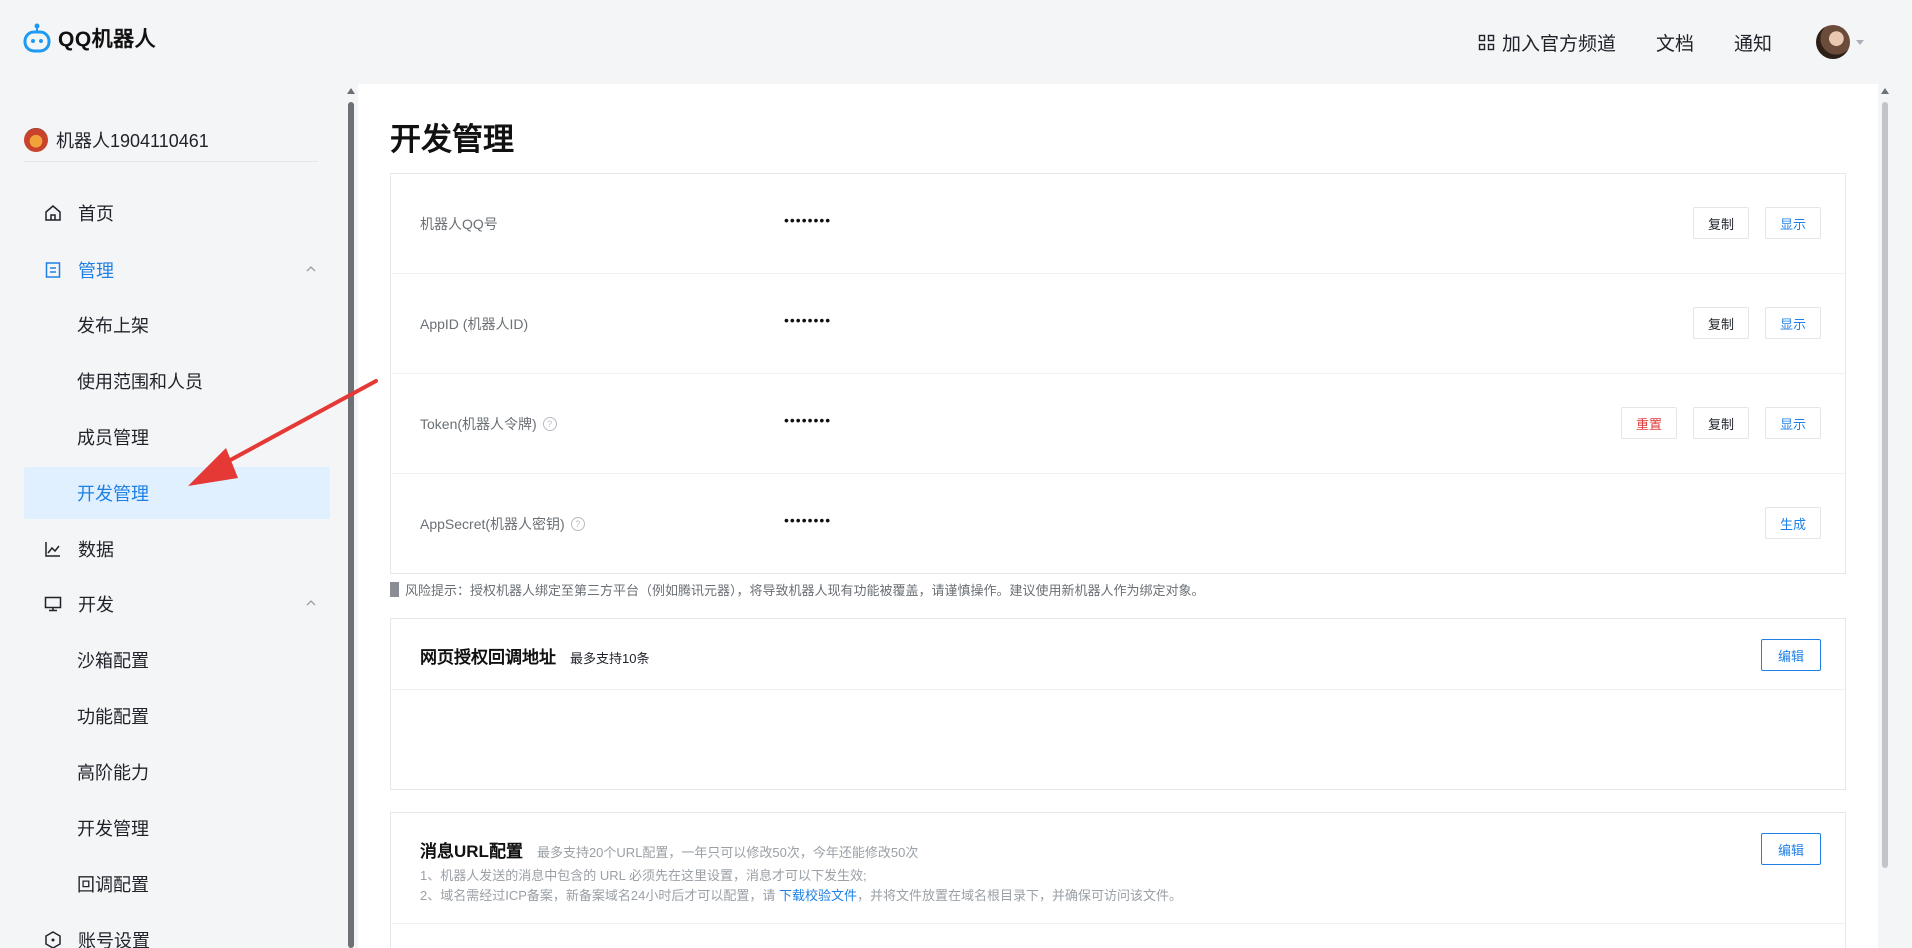 This screenshot has width=1912, height=948. What do you see at coordinates (1118, 424) in the screenshot?
I see `credential-row-token: Token(机器人令牌)? •••••••• 重置 复制 显示` at bounding box center [1118, 424].